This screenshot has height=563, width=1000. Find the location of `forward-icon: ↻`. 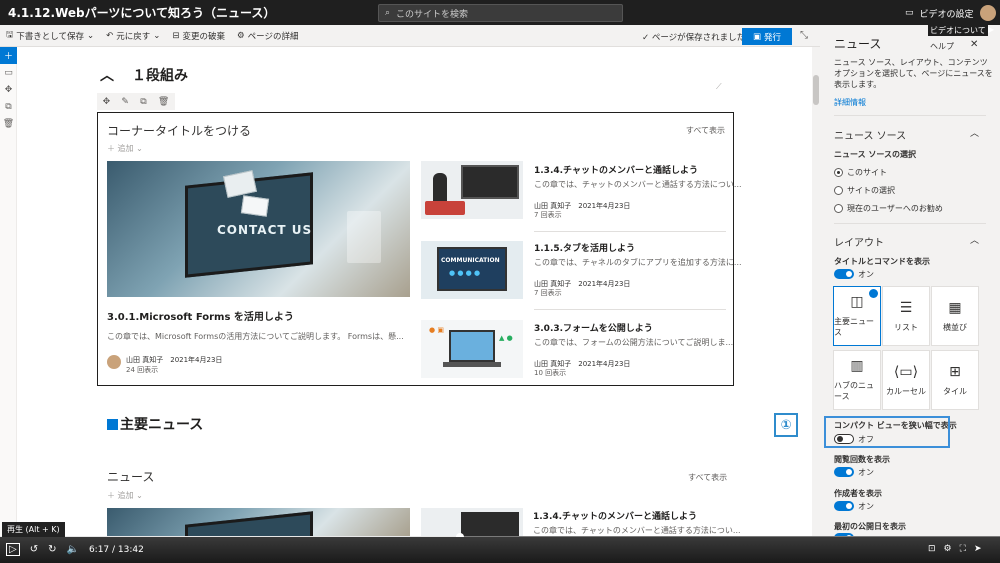

forward-icon: ↻ is located at coordinates (52, 549).